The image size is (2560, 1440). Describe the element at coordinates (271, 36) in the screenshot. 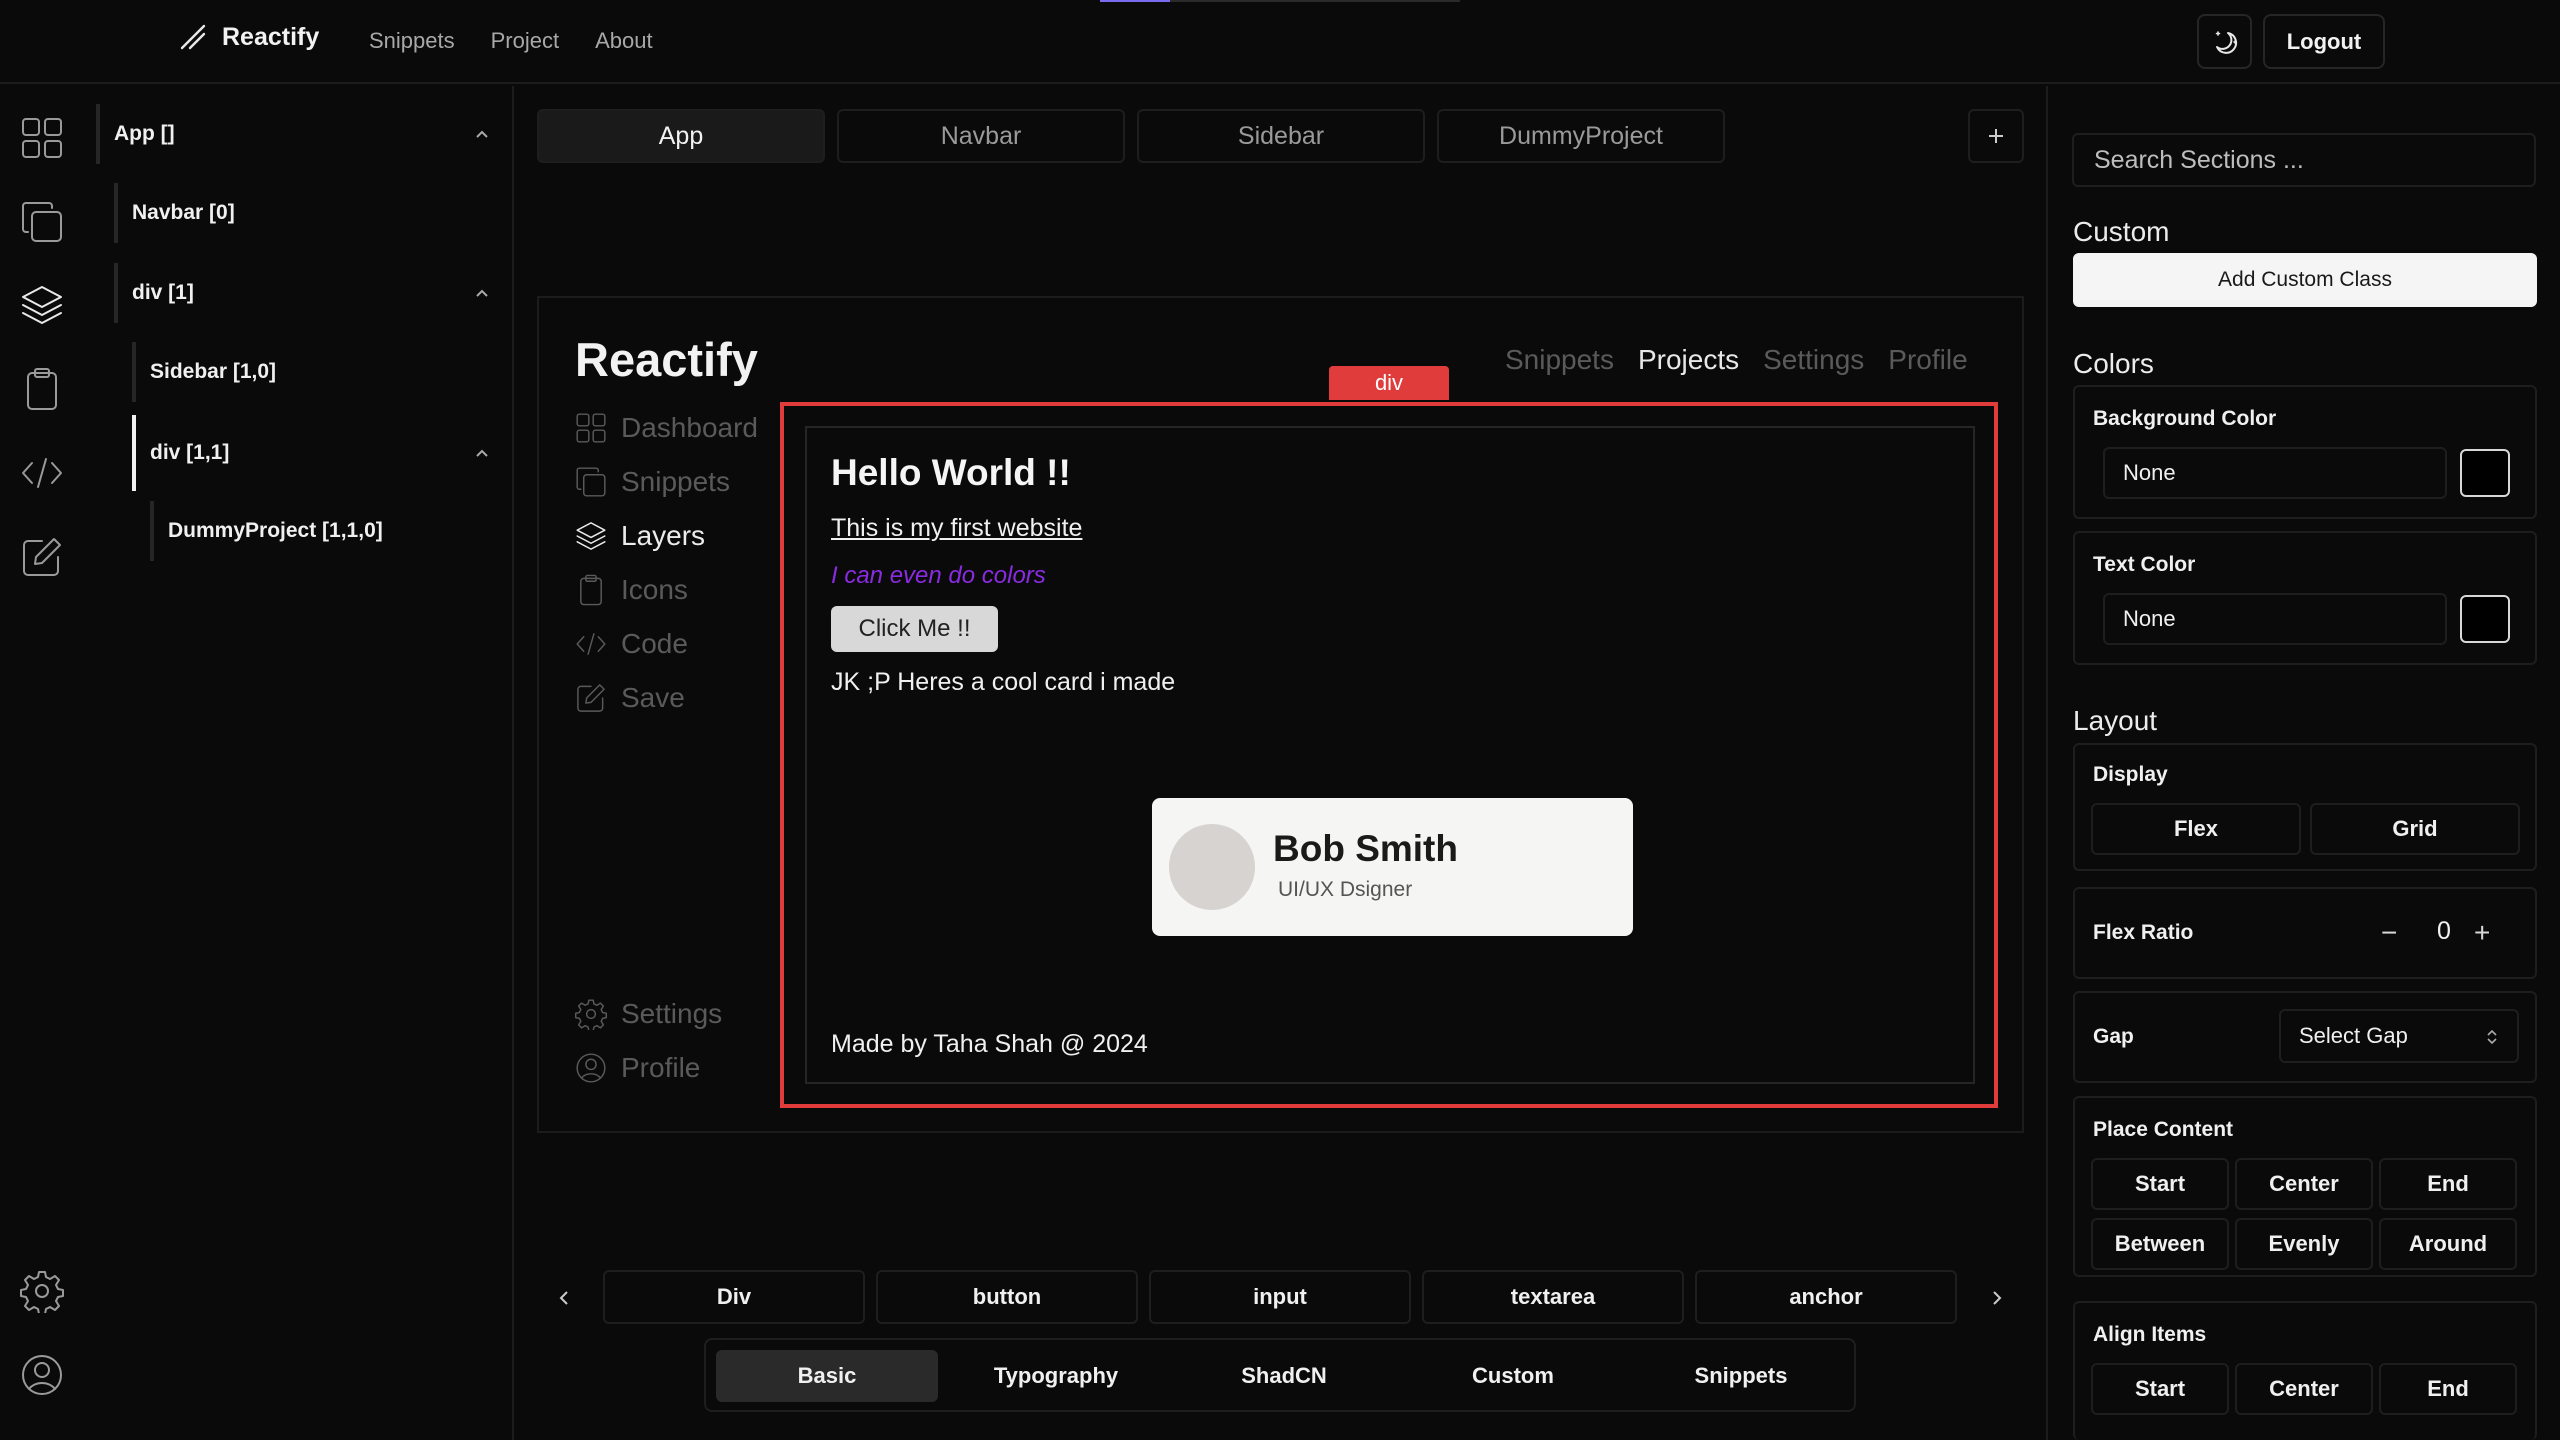

I see `brand-name: Reactify` at that location.